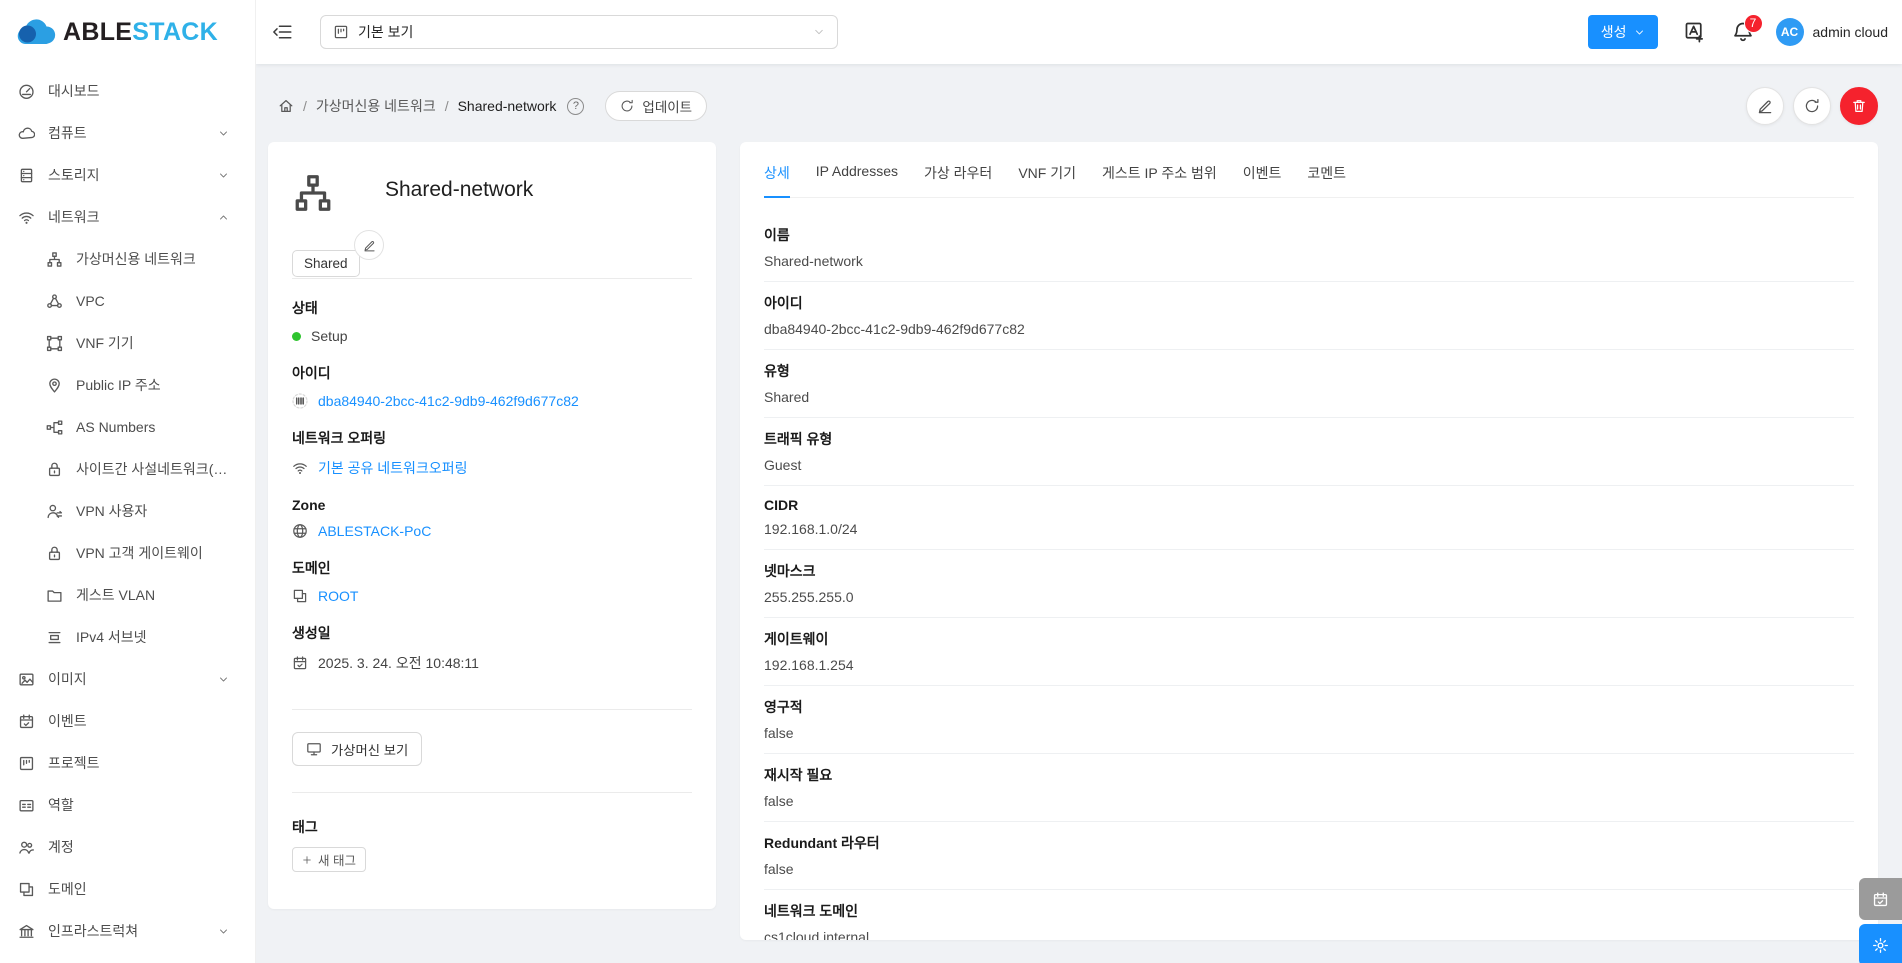  What do you see at coordinates (127, 259) in the screenshot?
I see `sidebar-item-guest-network: 가상머신용 네트워크` at bounding box center [127, 259].